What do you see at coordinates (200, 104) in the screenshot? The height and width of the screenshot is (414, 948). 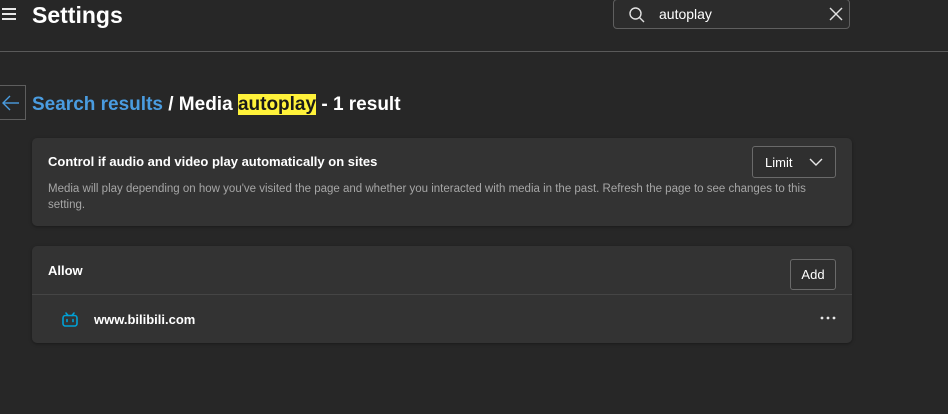 I see `breadcrumb-separator: / Media` at bounding box center [200, 104].